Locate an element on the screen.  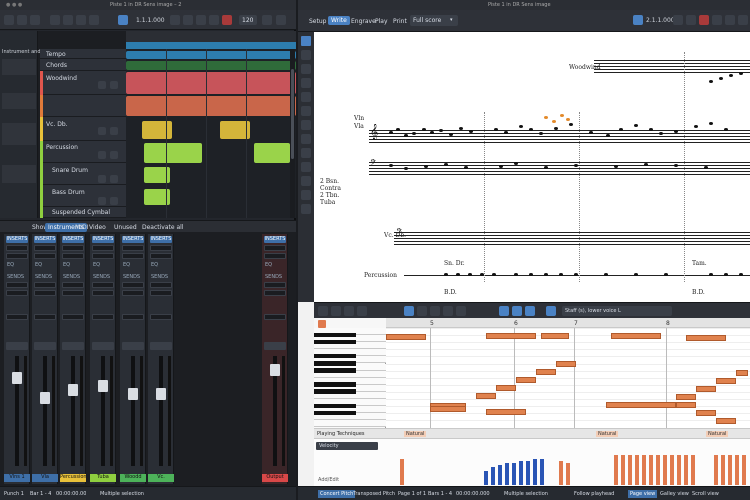
piano-roll-icon is located at coordinates (323, 311).